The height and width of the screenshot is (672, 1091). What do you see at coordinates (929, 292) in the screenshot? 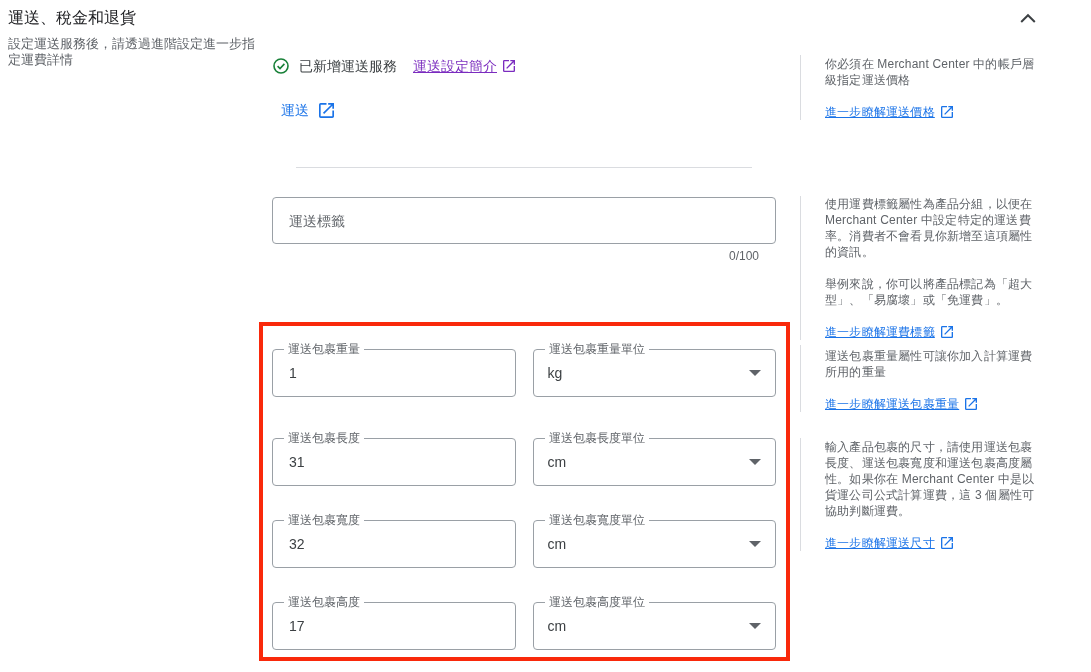
I see `help-text: 舉例來說，你可以將產品標記為「超大型」、「易腐壞」或「免運費」。` at bounding box center [929, 292].